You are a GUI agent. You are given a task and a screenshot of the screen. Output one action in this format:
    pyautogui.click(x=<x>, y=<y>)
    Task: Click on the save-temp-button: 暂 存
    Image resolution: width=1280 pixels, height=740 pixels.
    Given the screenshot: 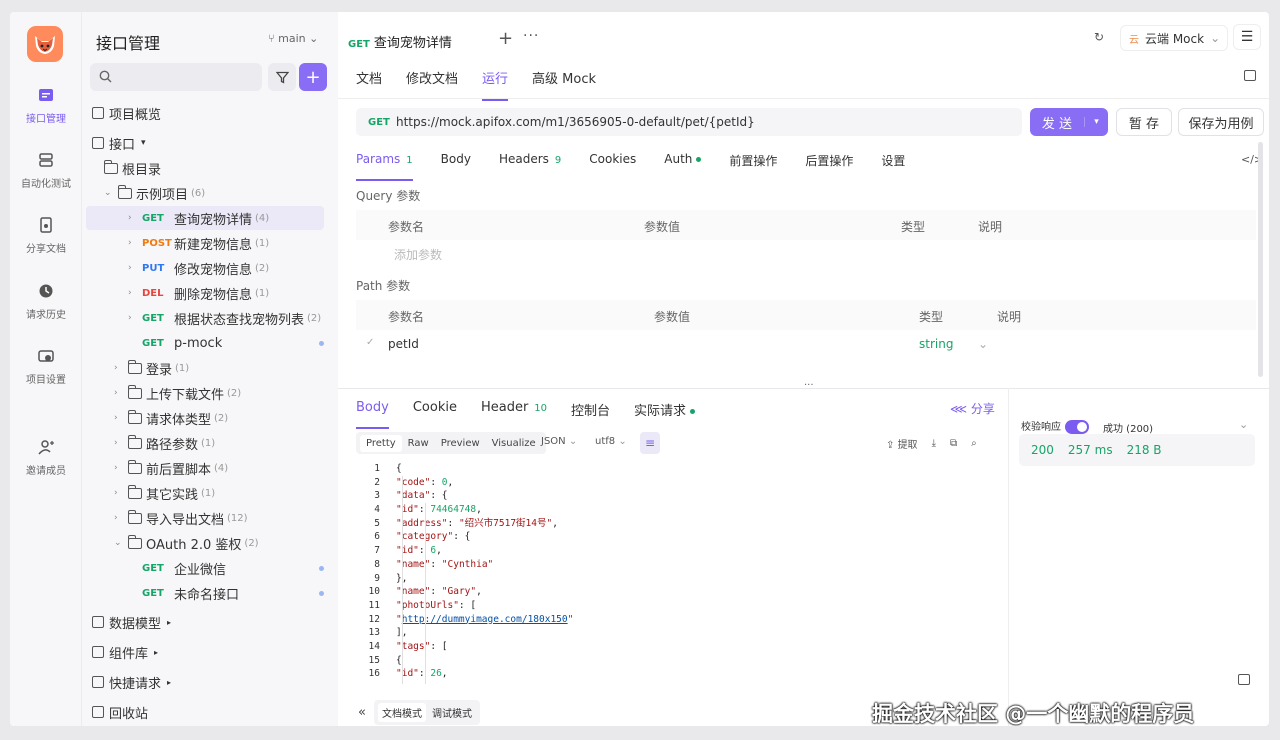 What is the action you would take?
    pyautogui.click(x=1144, y=122)
    